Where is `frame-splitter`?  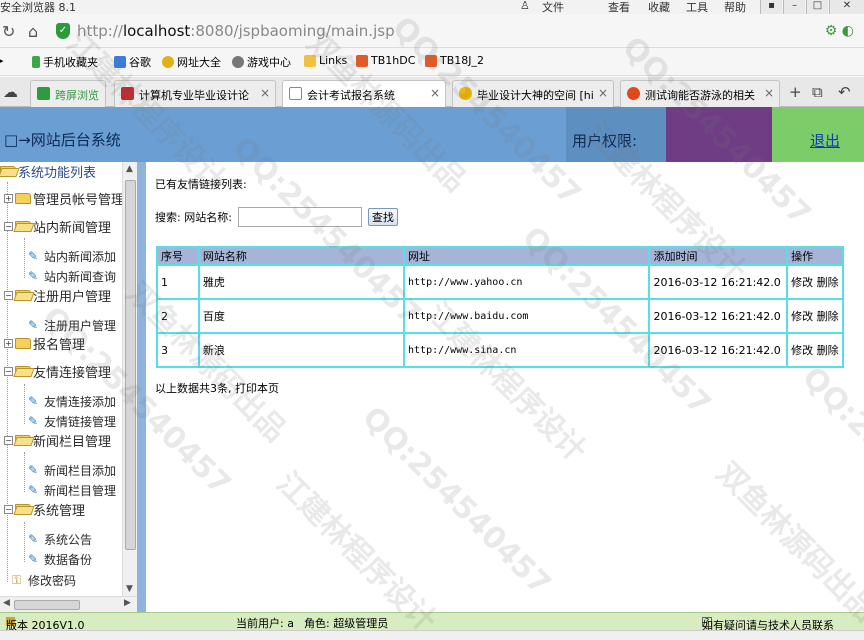
frame-splitter is located at coordinates (141, 387).